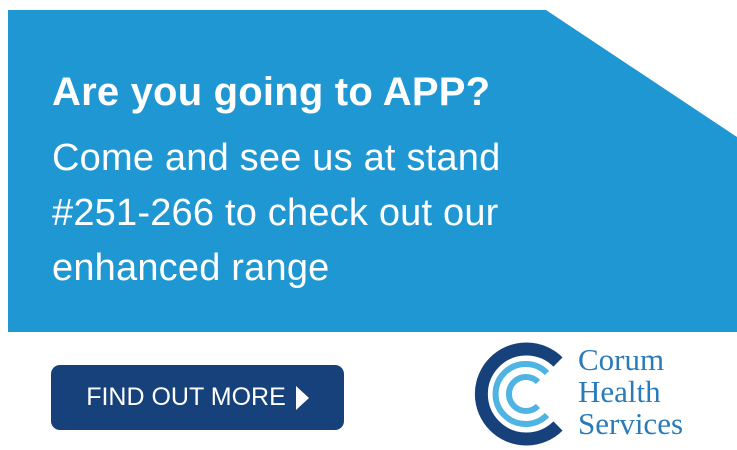 Image resolution: width=737 pixels, height=450 pixels. What do you see at coordinates (276, 158) in the screenshot?
I see `subheadline-line-1: Come and see us at stand` at bounding box center [276, 158].